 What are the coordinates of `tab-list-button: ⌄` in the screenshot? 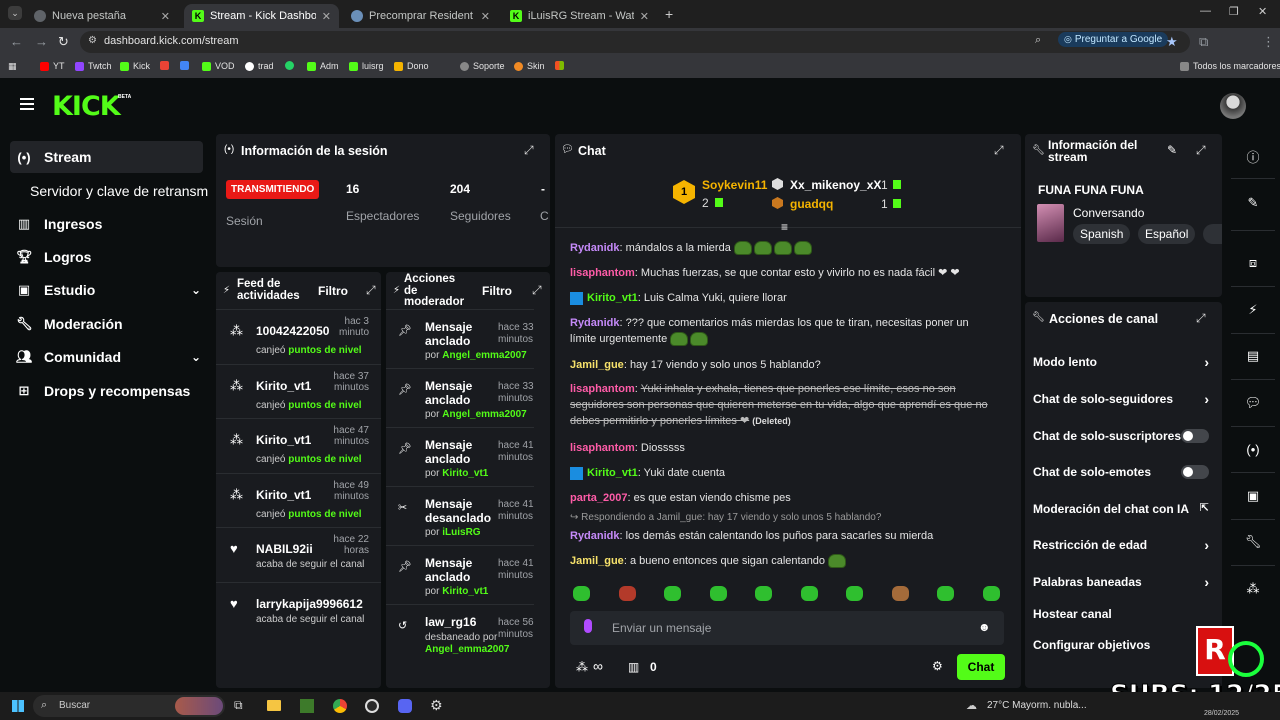 It's located at (15, 13).